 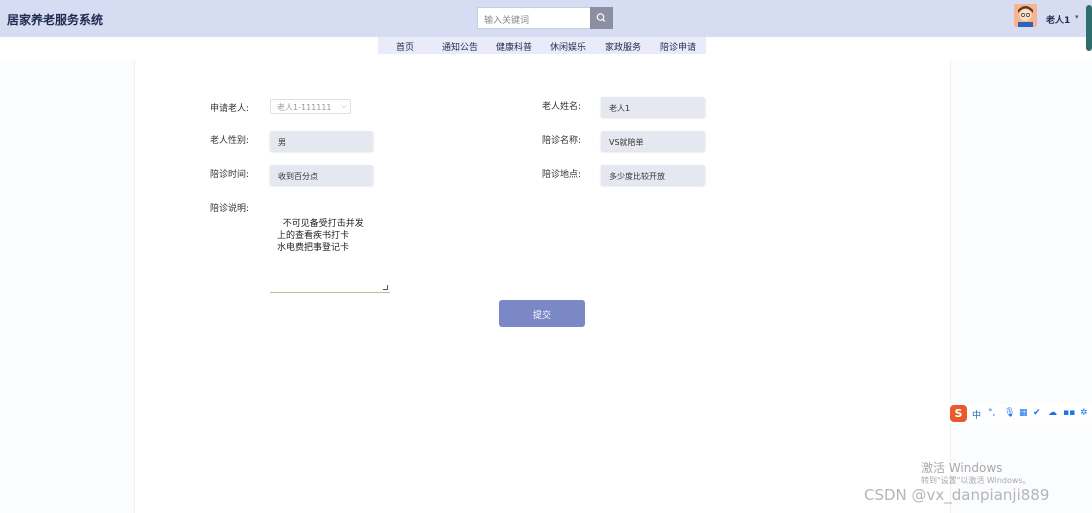 I want to click on applicant-select: 老人1-111111 ⌵, so click(x=310, y=106).